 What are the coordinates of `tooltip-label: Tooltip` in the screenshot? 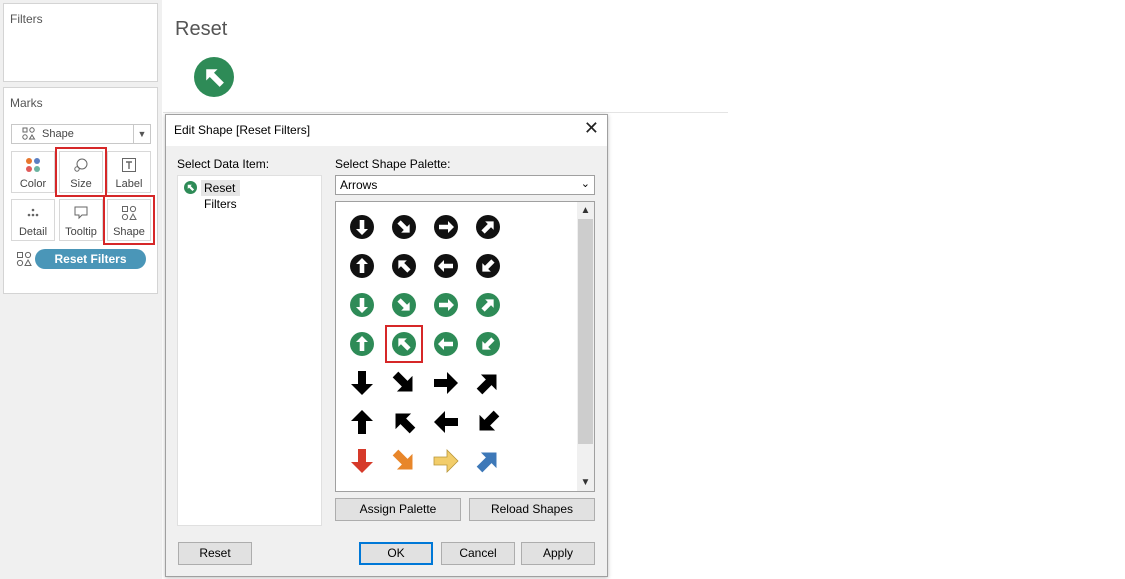 It's located at (81, 232).